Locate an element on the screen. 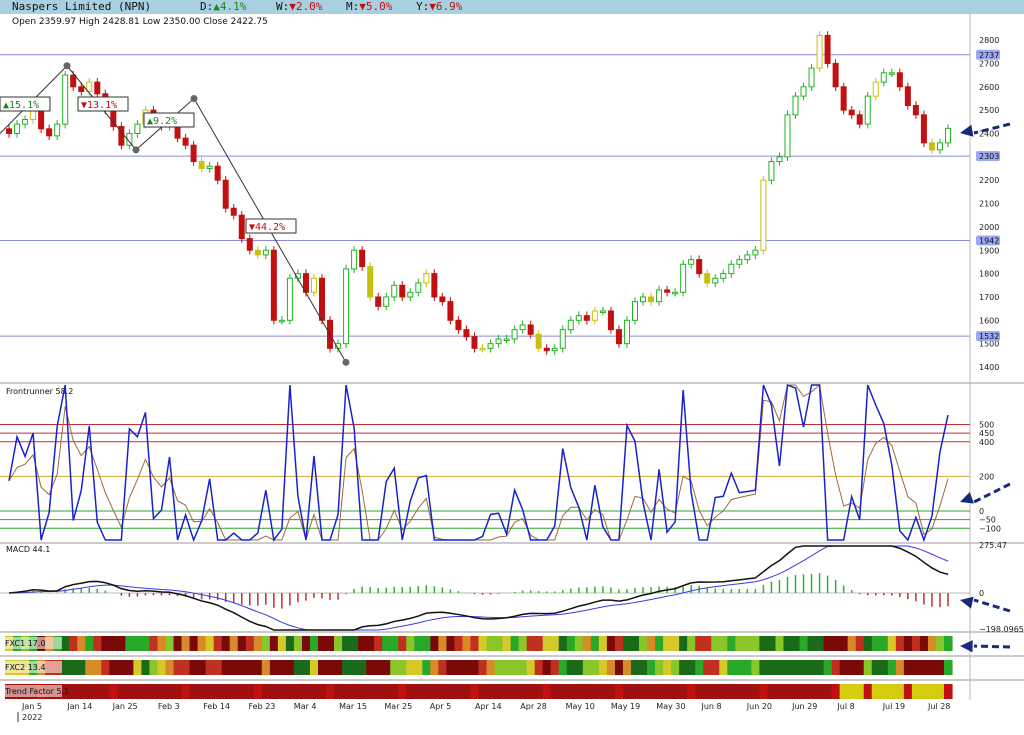  swing-label: ▲15.1% is located at coordinates (21, 105).